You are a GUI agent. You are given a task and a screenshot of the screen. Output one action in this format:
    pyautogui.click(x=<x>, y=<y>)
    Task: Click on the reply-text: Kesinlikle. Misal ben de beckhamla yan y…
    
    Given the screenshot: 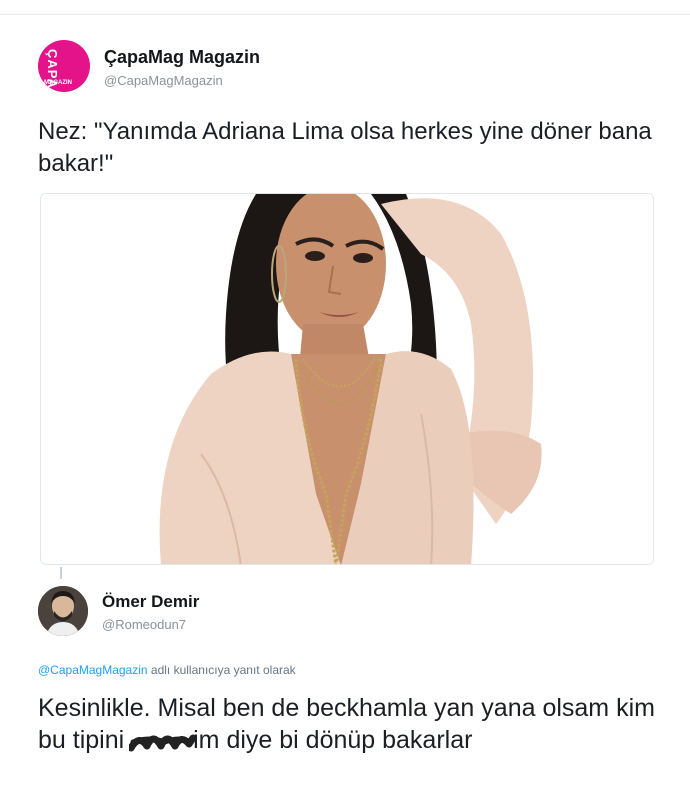 What is the action you would take?
    pyautogui.click(x=348, y=724)
    